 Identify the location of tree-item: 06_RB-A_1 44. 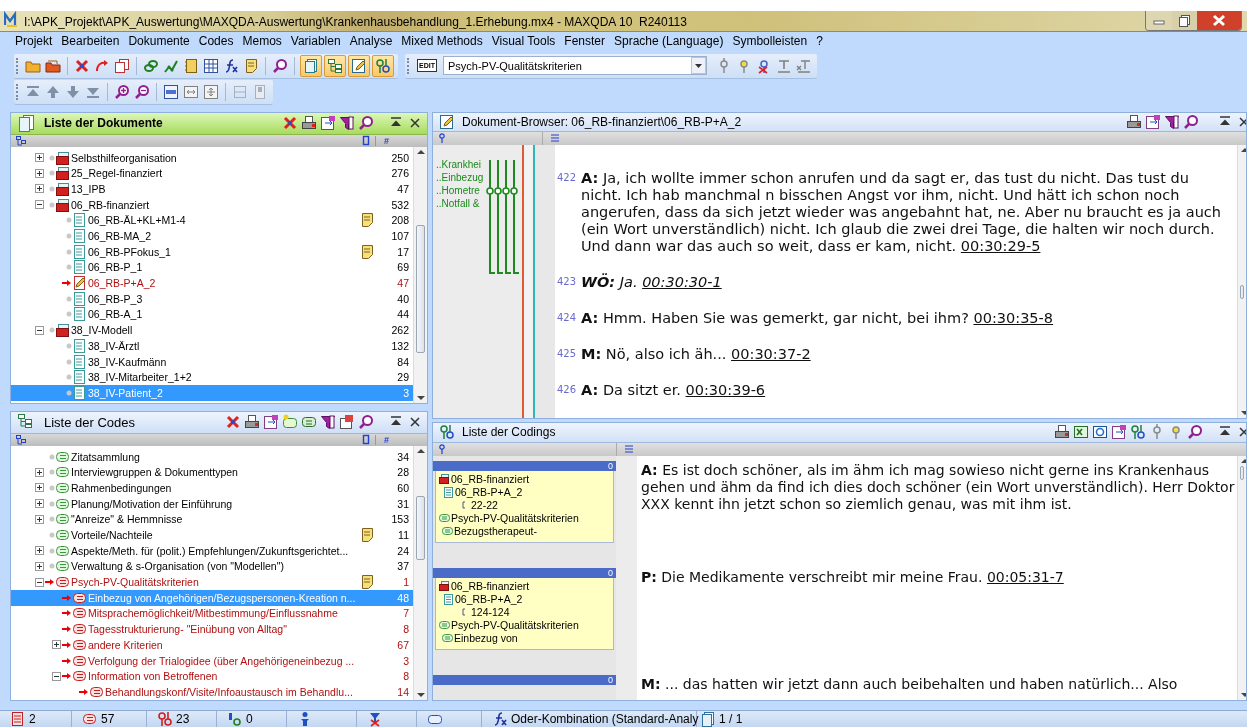
(212, 314).